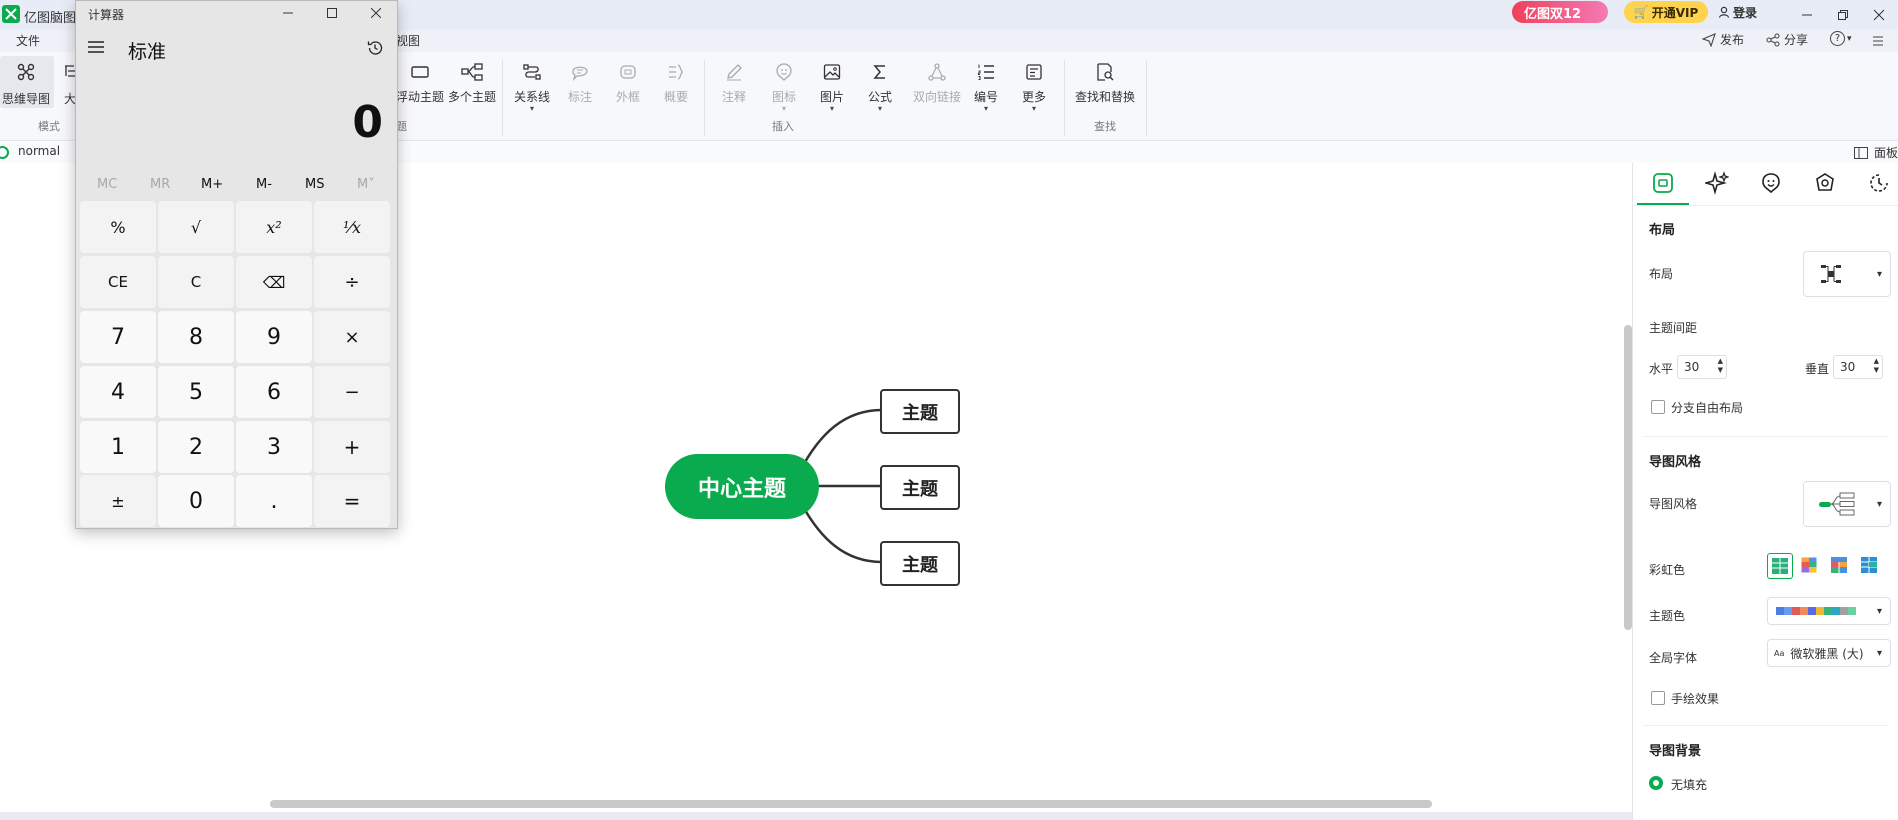 This screenshot has width=1898, height=820. I want to click on map-style-label: 导图风格, so click(1673, 504).